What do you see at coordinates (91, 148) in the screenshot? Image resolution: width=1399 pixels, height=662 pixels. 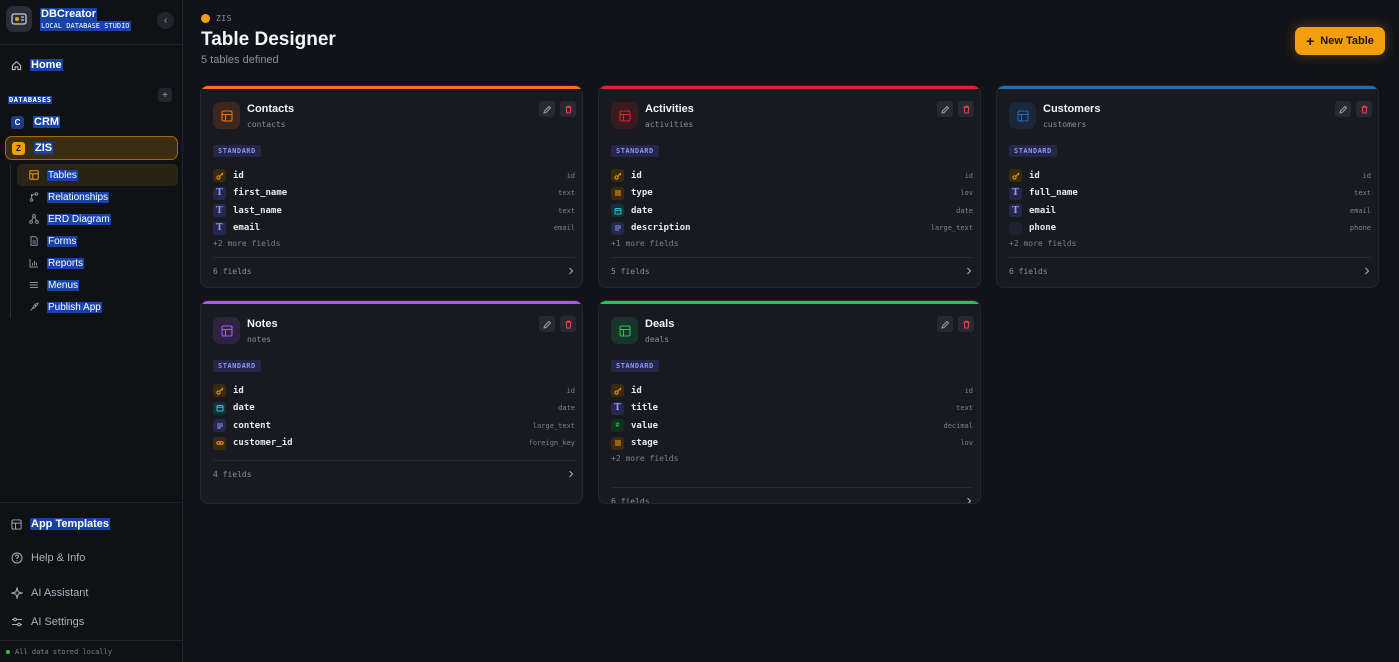 I see `database-item-zis: Z ZIS` at bounding box center [91, 148].